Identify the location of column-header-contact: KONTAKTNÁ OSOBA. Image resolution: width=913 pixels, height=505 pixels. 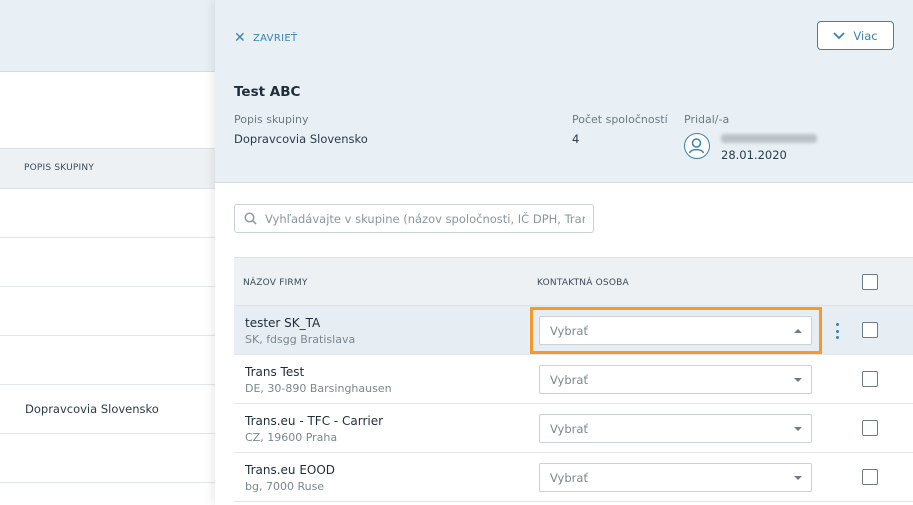
(583, 283).